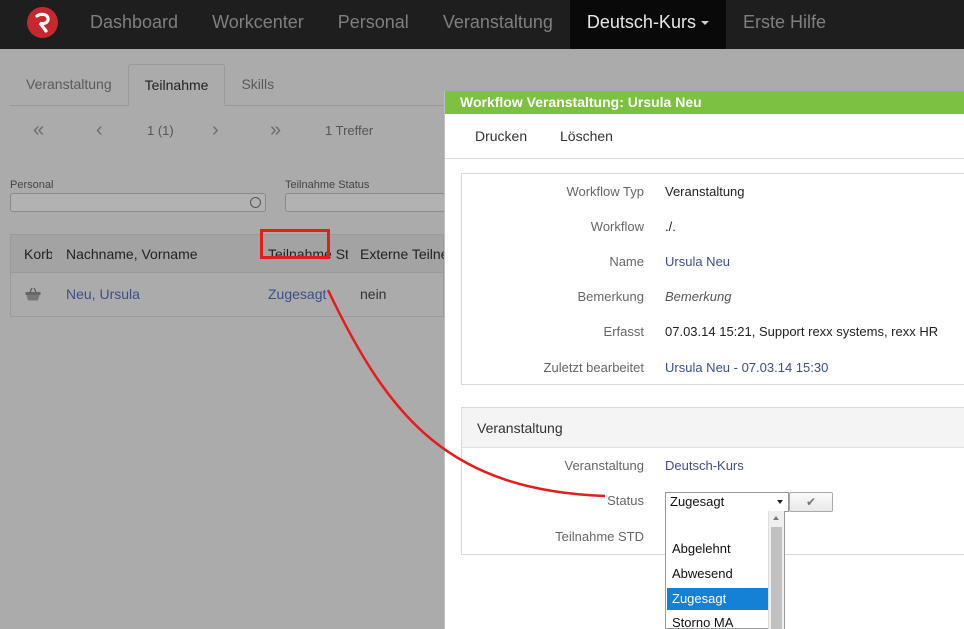 The height and width of the screenshot is (629, 964). Describe the element at coordinates (704, 136) in the screenshot. I see `panel-toolbar: Drucken Löschen` at that location.